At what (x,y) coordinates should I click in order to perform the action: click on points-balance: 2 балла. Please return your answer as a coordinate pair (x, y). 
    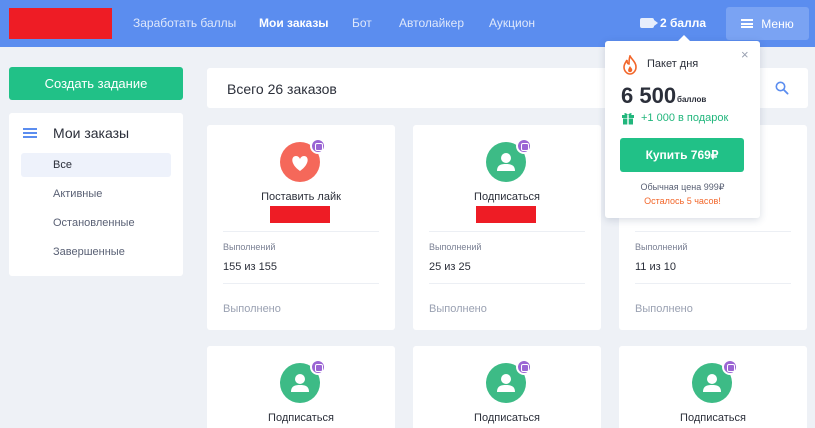
    Looking at the image, I should click on (673, 23).